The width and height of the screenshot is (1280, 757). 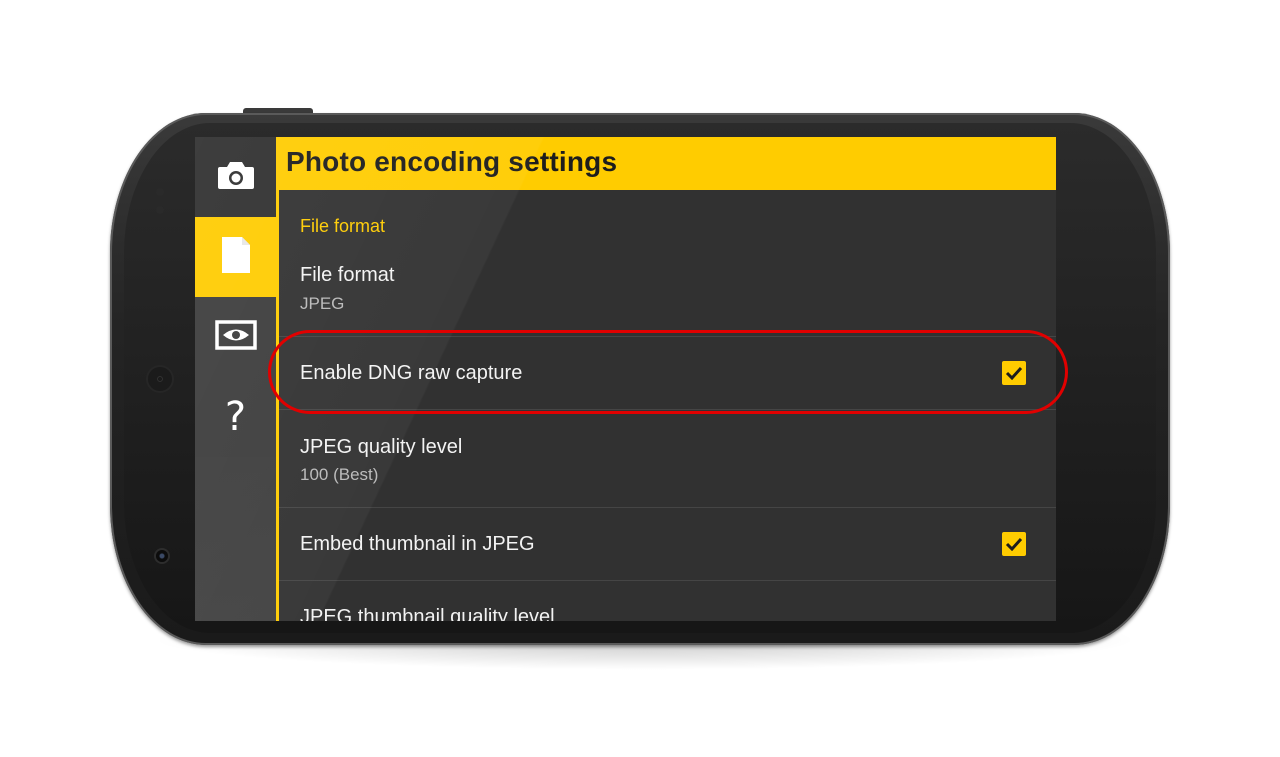 I want to click on camera-icon, so click(x=236, y=177).